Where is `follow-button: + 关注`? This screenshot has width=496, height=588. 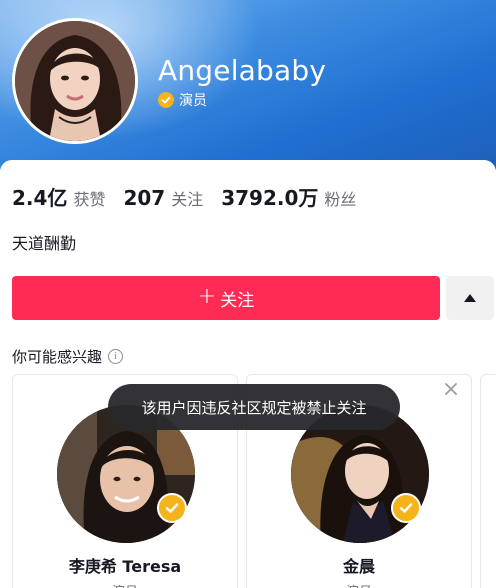 follow-button: + 关注 is located at coordinates (226, 298).